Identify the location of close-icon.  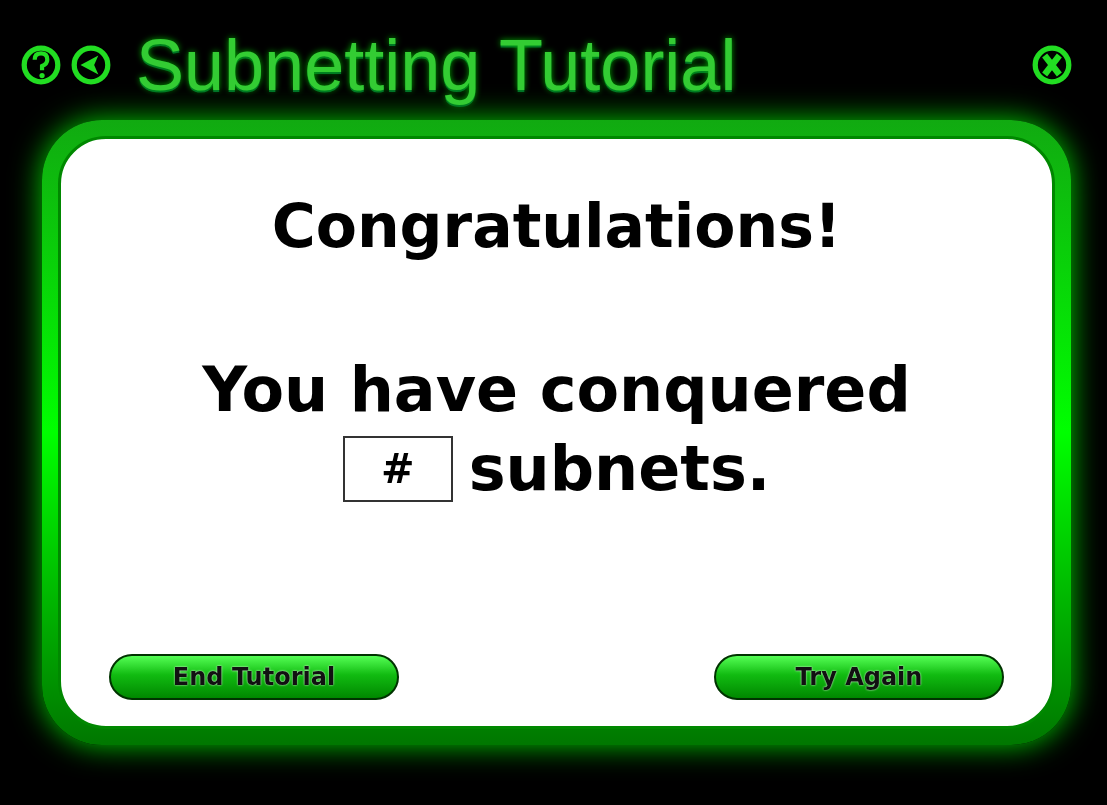
(1052, 65).